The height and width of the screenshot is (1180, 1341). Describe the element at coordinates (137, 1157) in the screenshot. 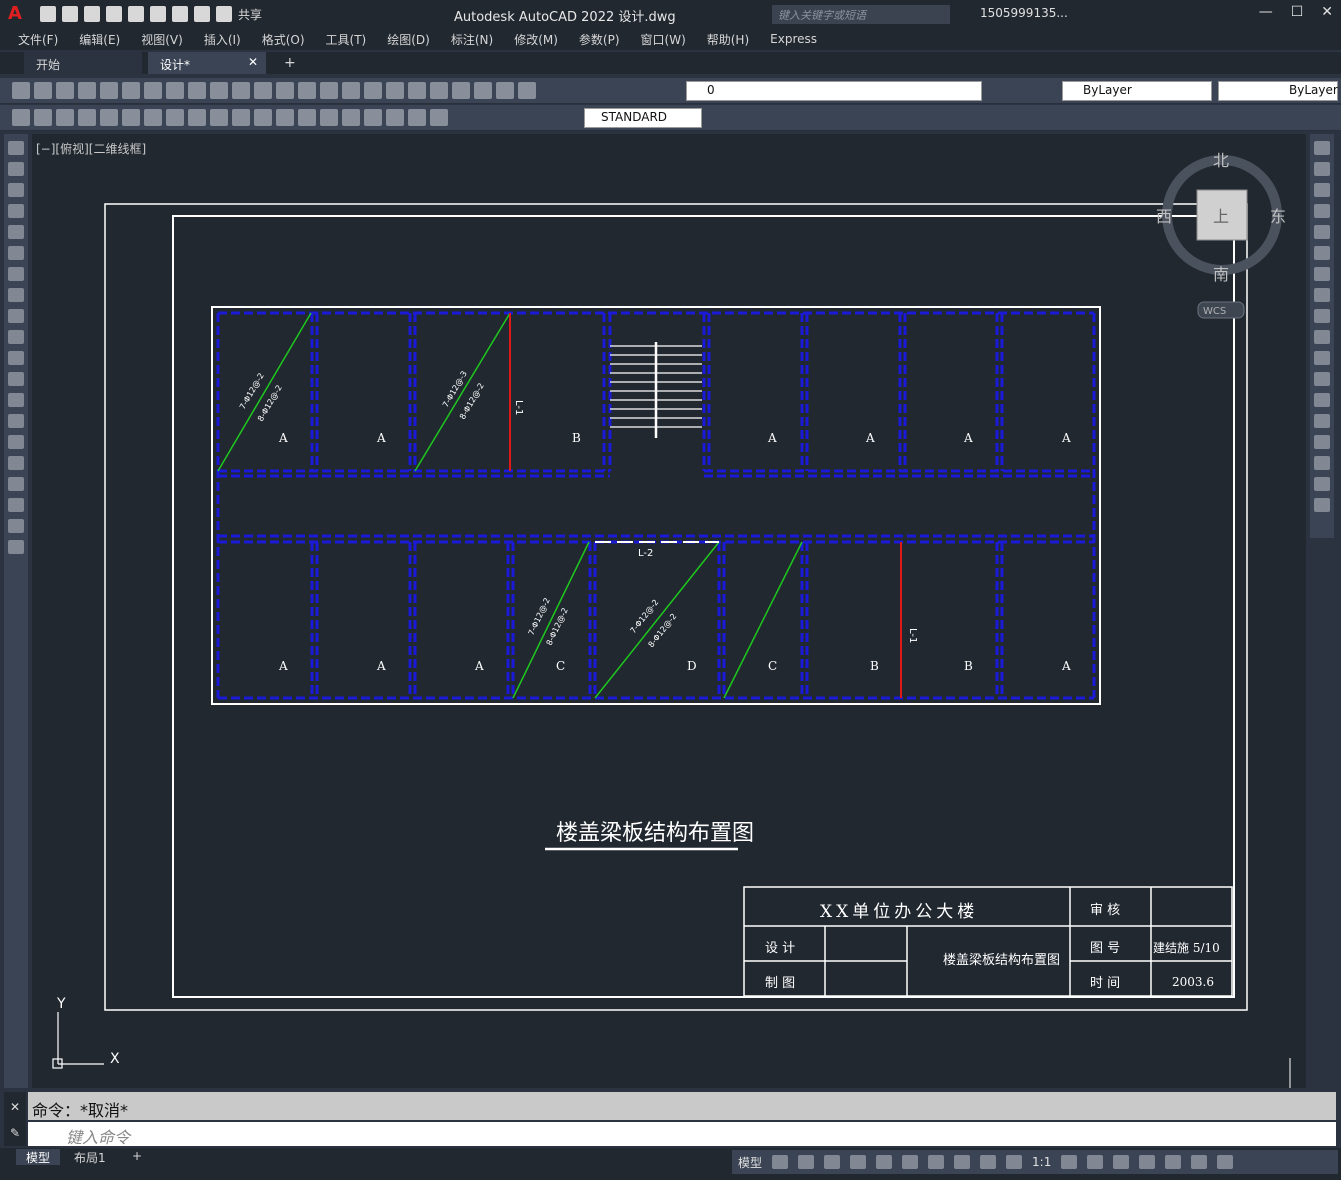

I see `add-layout-icon: +` at that location.